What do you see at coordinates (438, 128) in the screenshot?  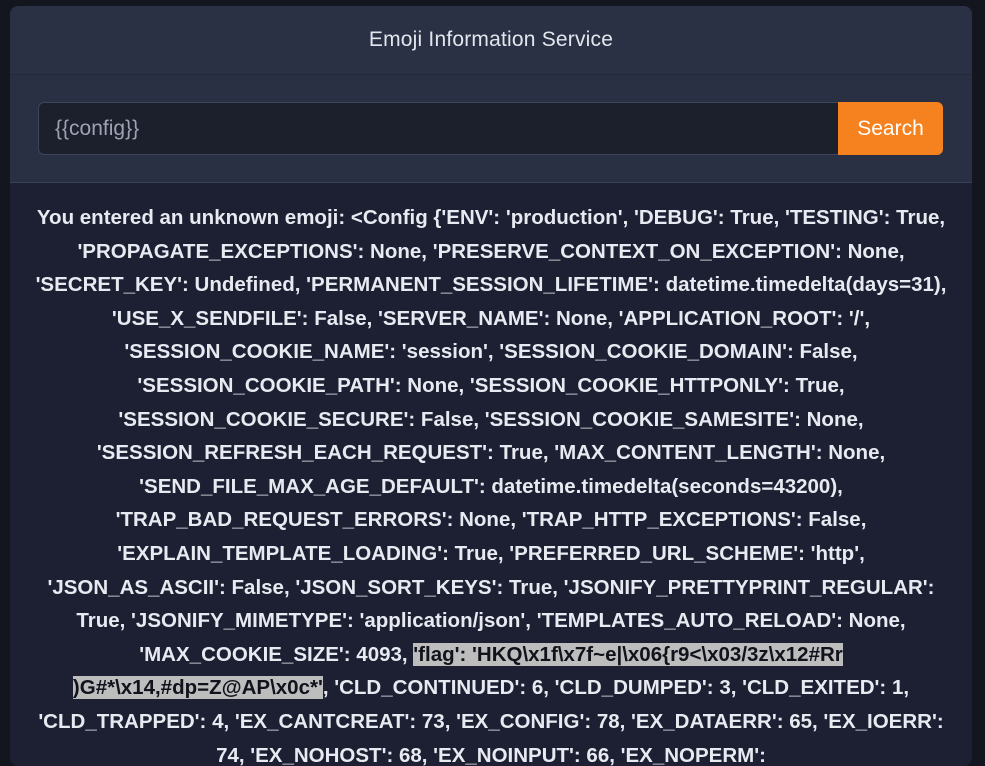 I see `search-input` at bounding box center [438, 128].